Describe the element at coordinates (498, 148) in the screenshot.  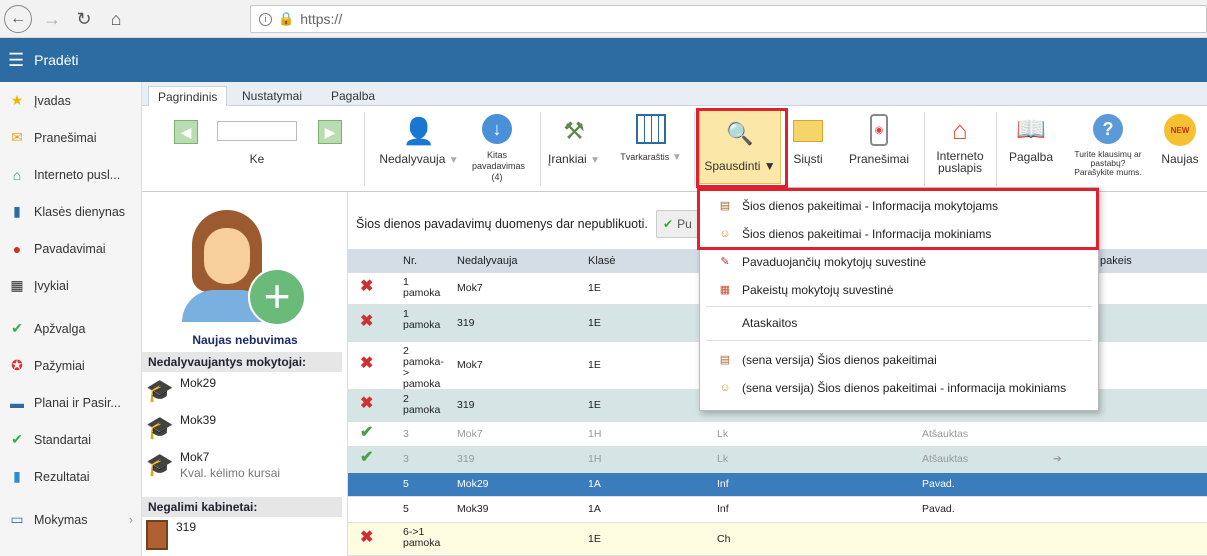
I see `next-substitution-button: ↓ Kitas pavadavimas (4)` at that location.